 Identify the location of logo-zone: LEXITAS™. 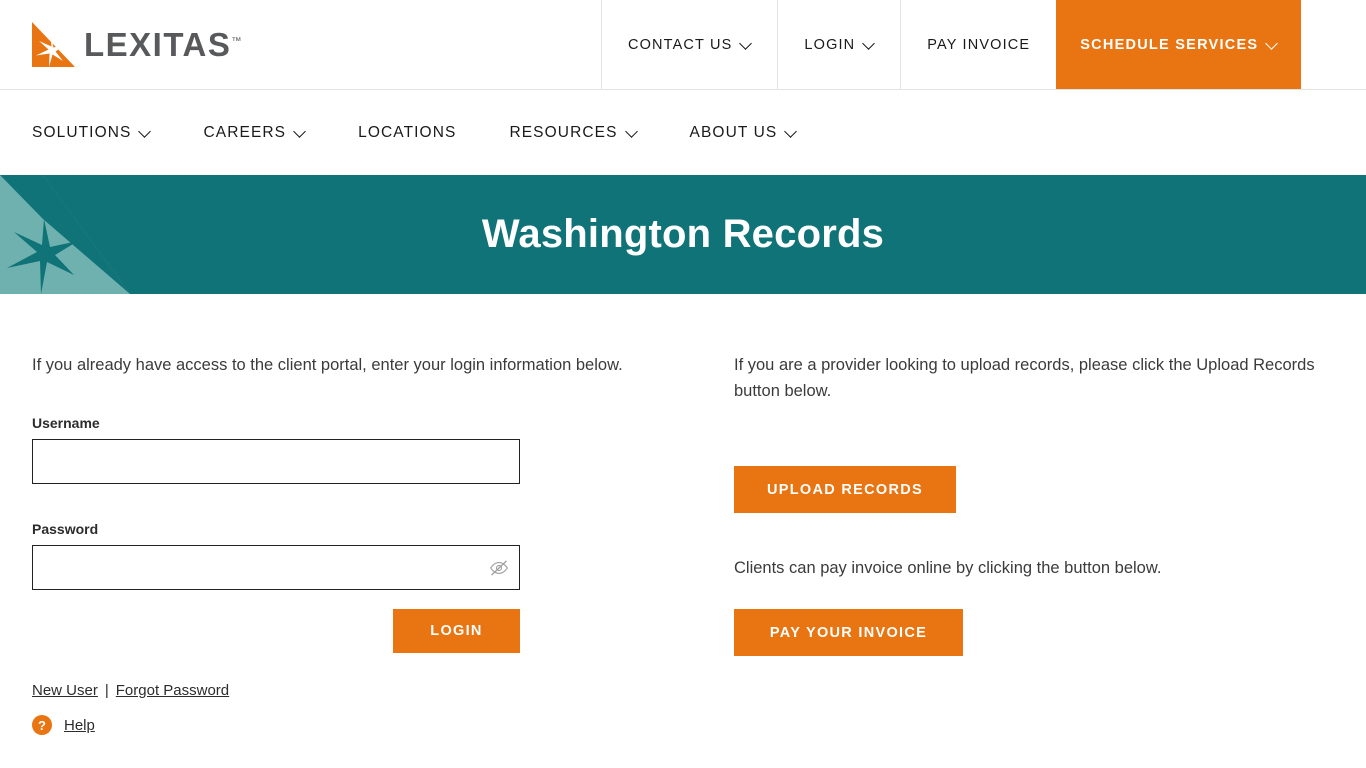
(300, 44).